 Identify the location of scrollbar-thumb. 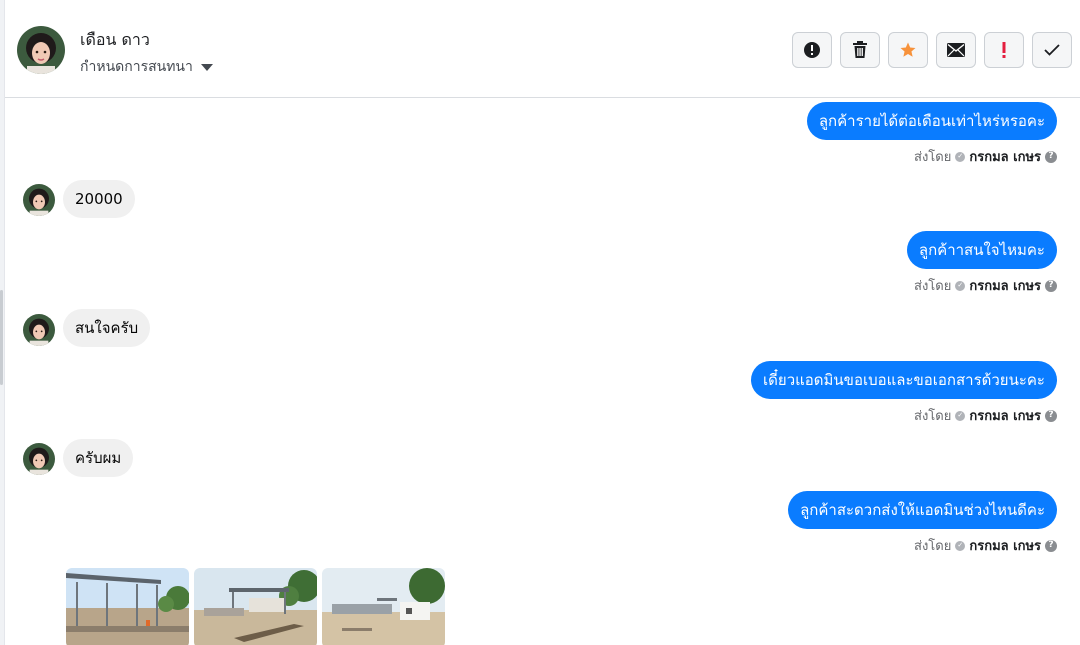
(1, 337).